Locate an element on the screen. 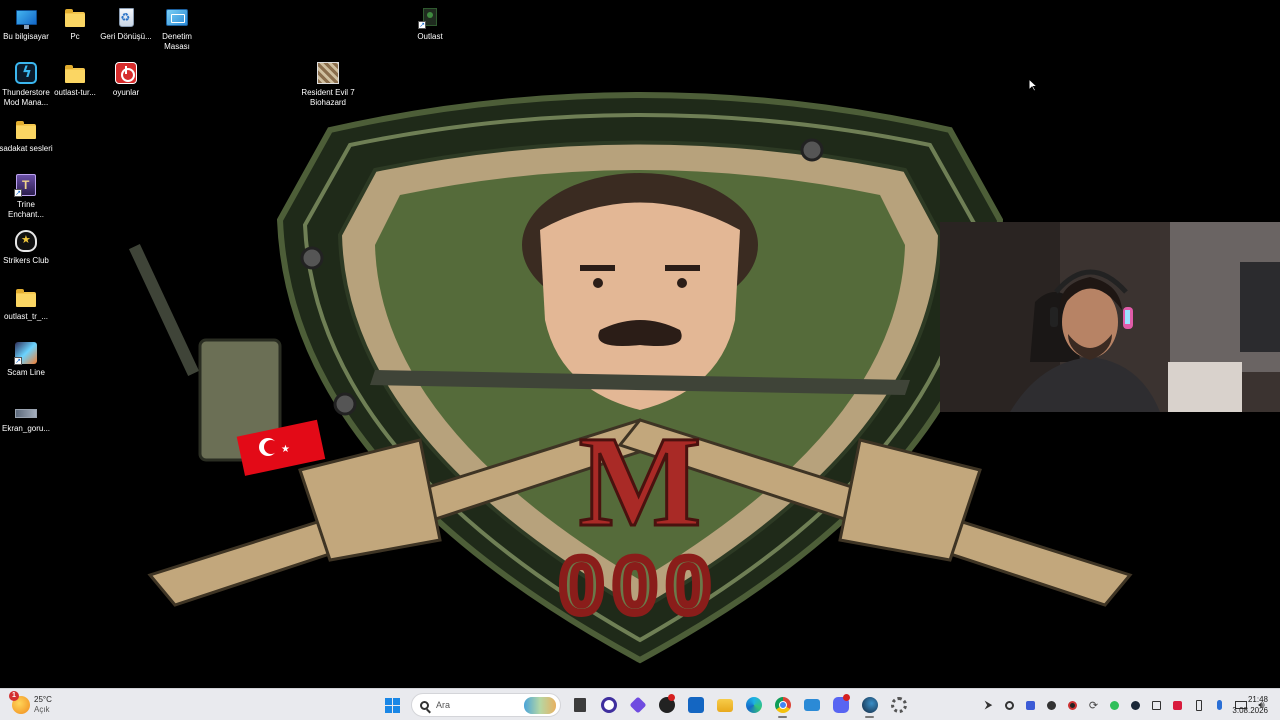 This screenshot has height=720, width=1280. strikers-club-icon is located at coordinates (26, 241).